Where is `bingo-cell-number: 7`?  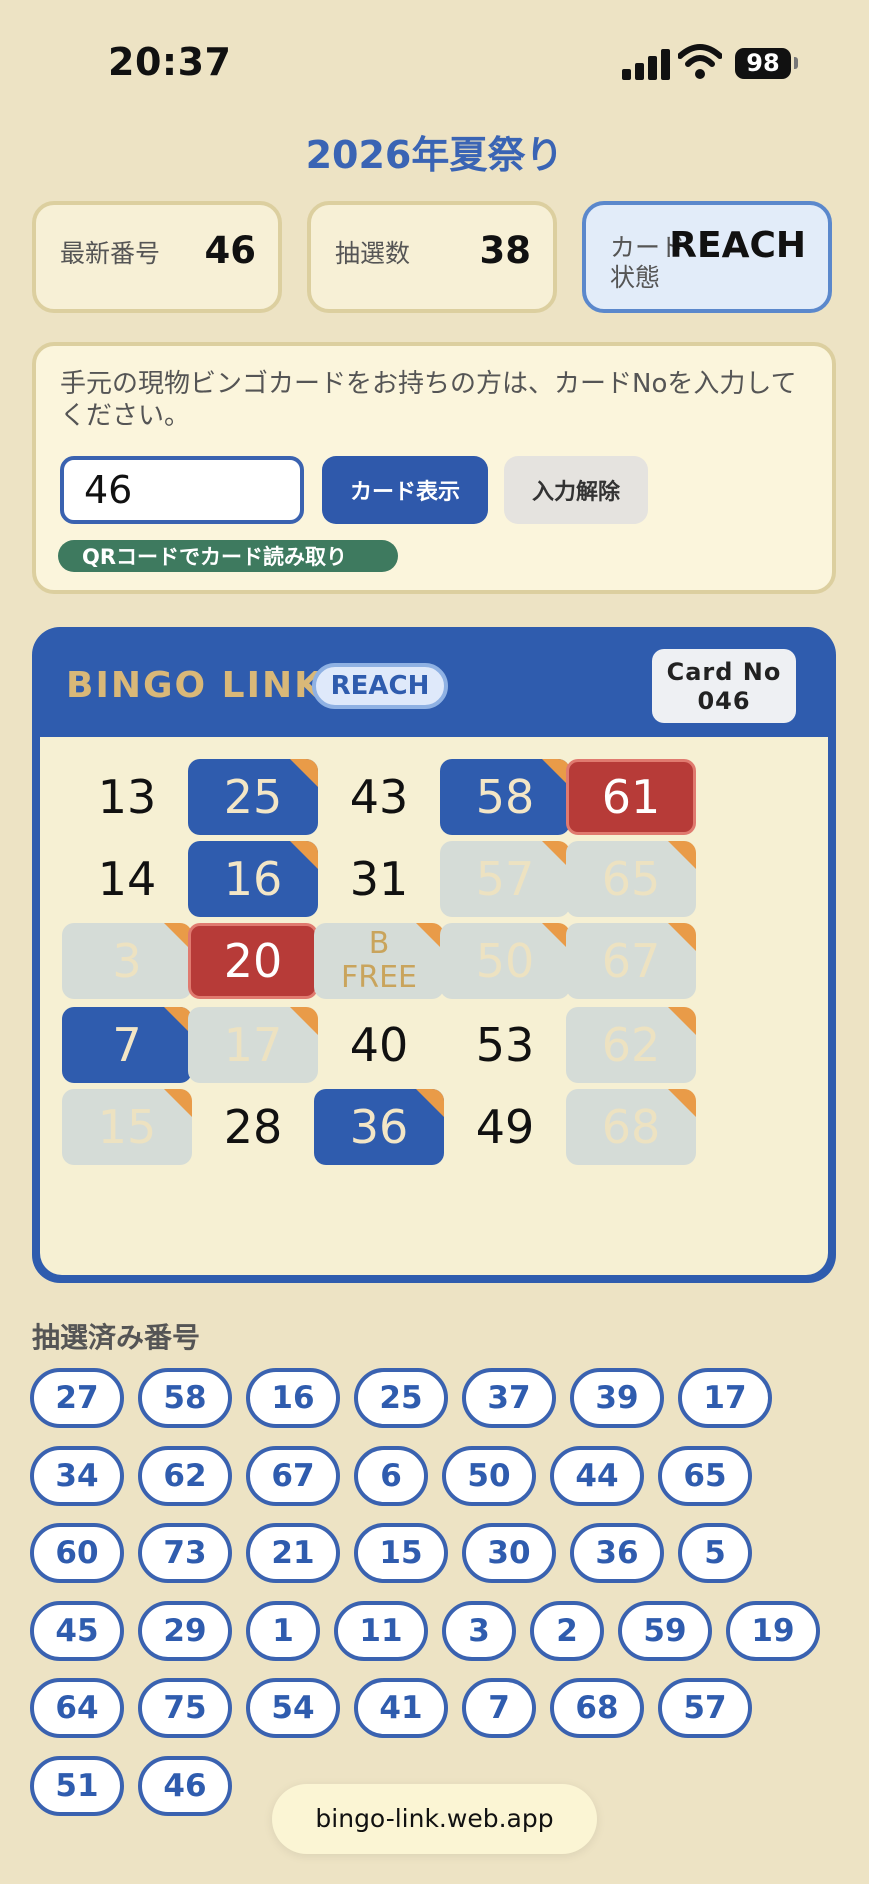 bingo-cell-number: 7 is located at coordinates (127, 1045).